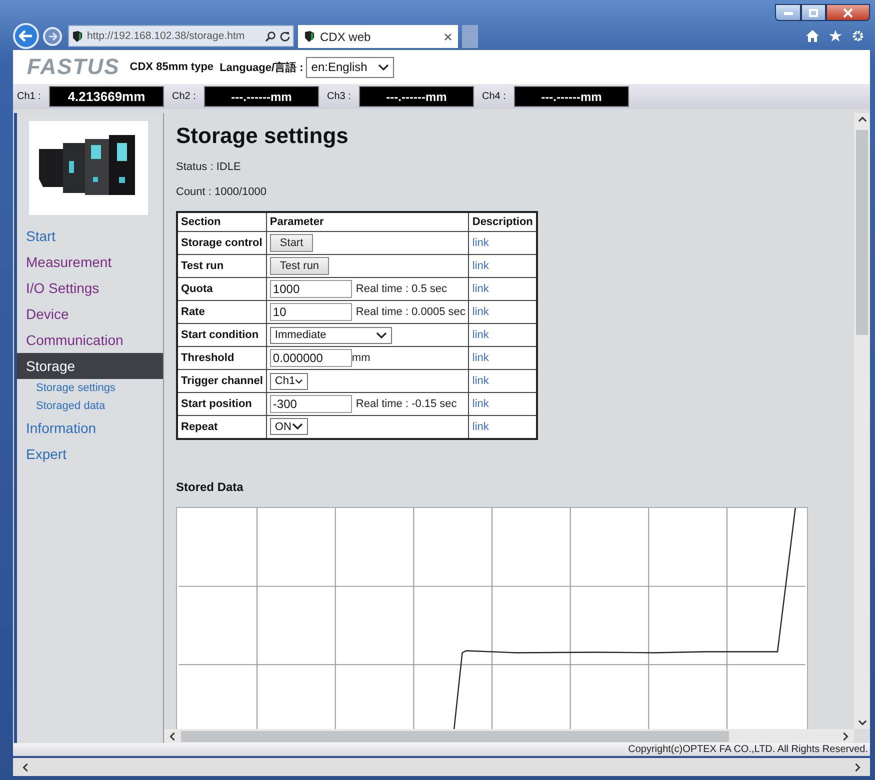 This screenshot has height=780, width=875. Describe the element at coordinates (73, 67) in the screenshot. I see `logo: FASTUS` at that location.